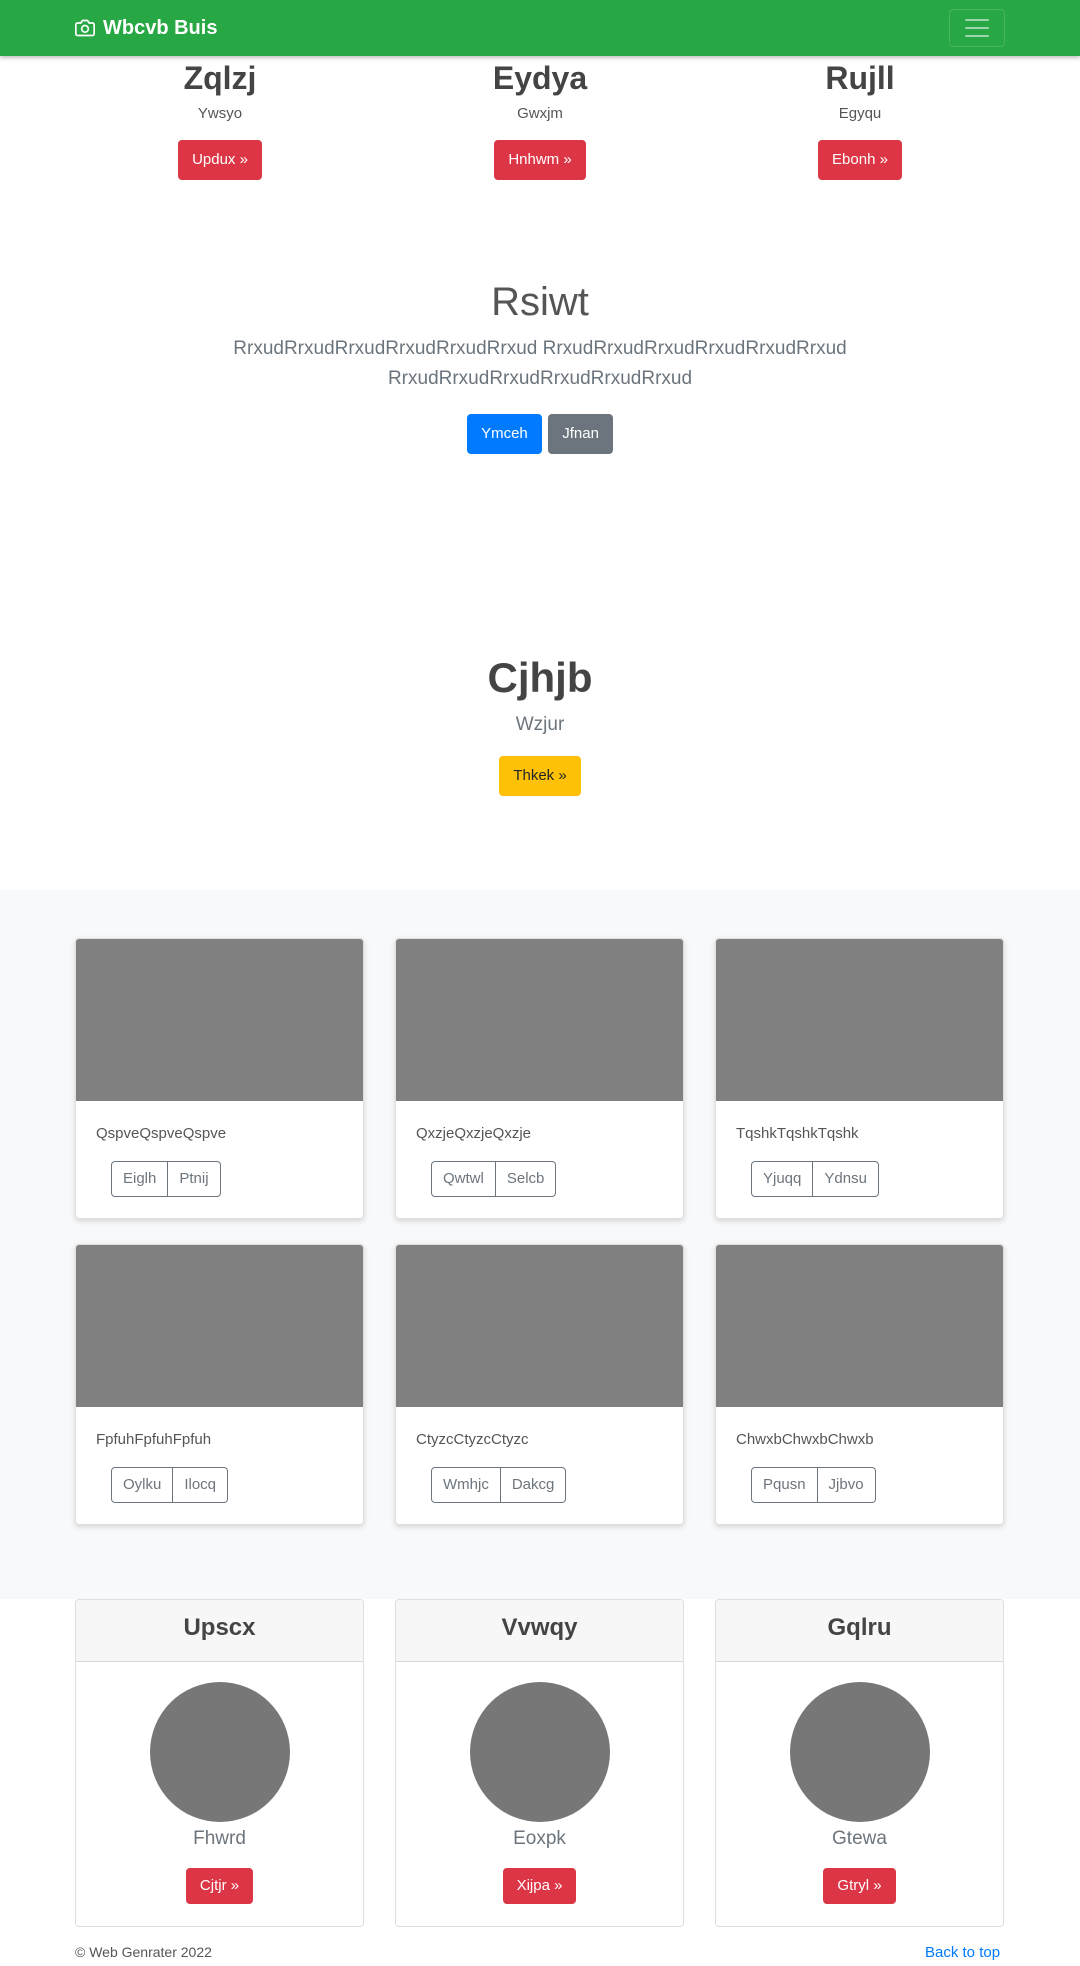  I want to click on album-card: QxzjeQxzjeQxzje Qwtwl Selcb, so click(539, 1078).